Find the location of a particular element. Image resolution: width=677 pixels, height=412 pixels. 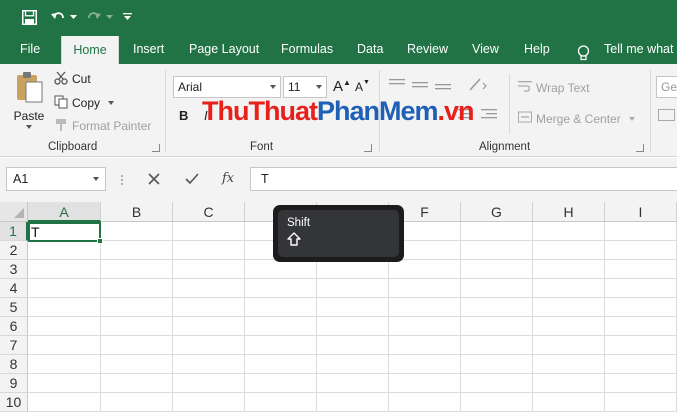

tab-review: Review is located at coordinates (427, 49).